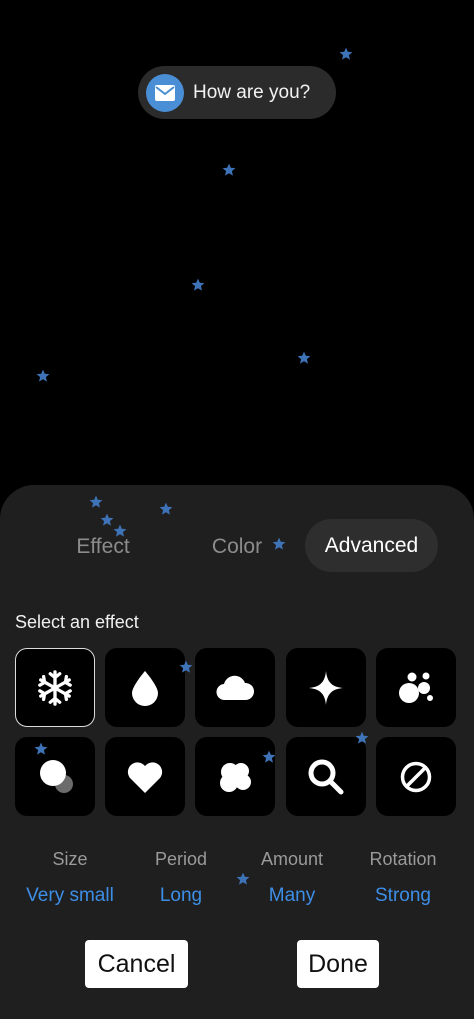 Image resolution: width=474 pixels, height=1019 pixels. What do you see at coordinates (371, 545) in the screenshot?
I see `tab-advanced: Advanced` at bounding box center [371, 545].